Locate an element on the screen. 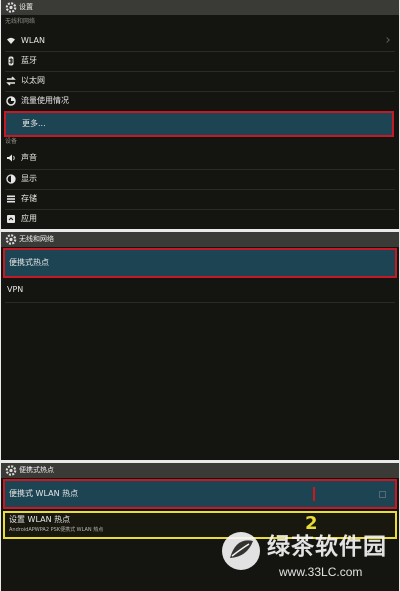 This screenshot has width=400, height=591. settings-item-label: 便携式热点 is located at coordinates (29, 262).